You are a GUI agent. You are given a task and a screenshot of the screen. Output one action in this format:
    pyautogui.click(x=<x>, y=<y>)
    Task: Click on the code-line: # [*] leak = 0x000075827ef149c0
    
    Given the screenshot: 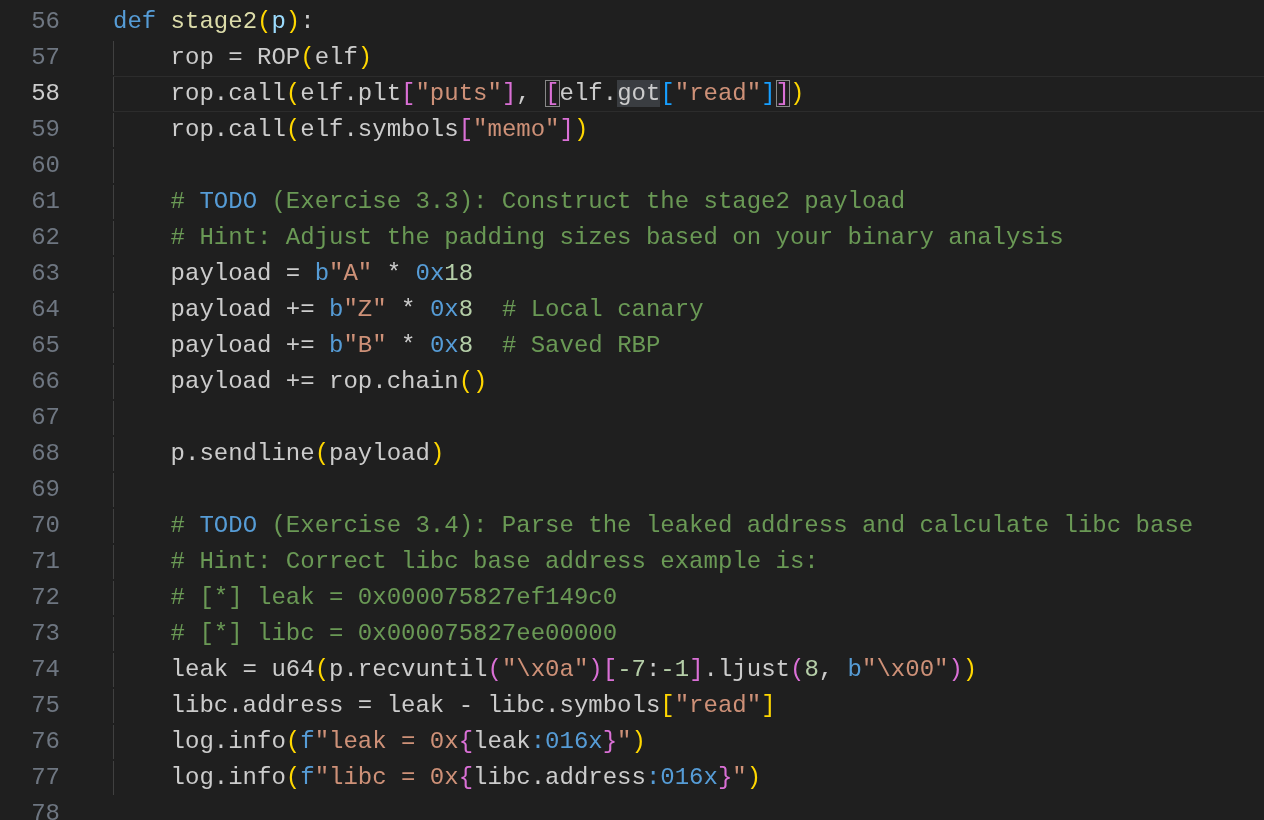 What is the action you would take?
    pyautogui.click(x=688, y=598)
    